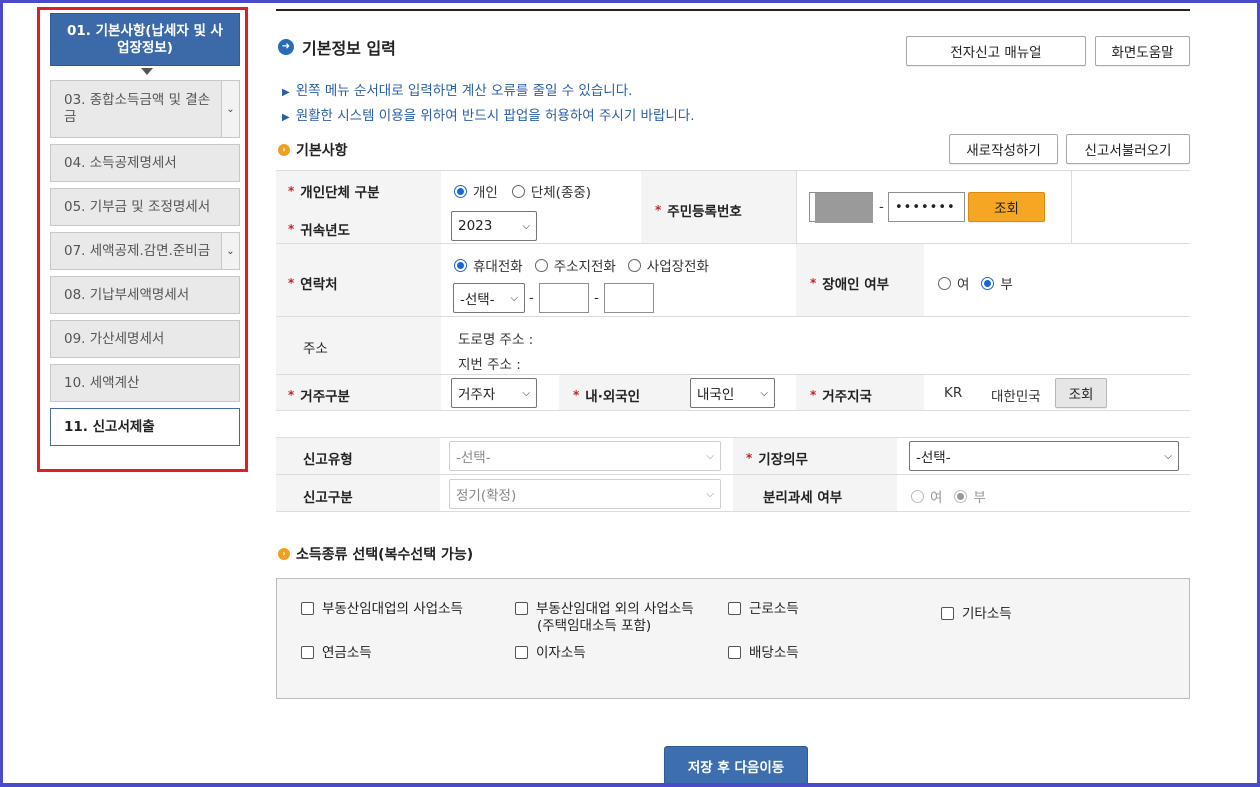 The width and height of the screenshot is (1260, 787). I want to click on country-lookup-button: 조회, so click(1081, 393).